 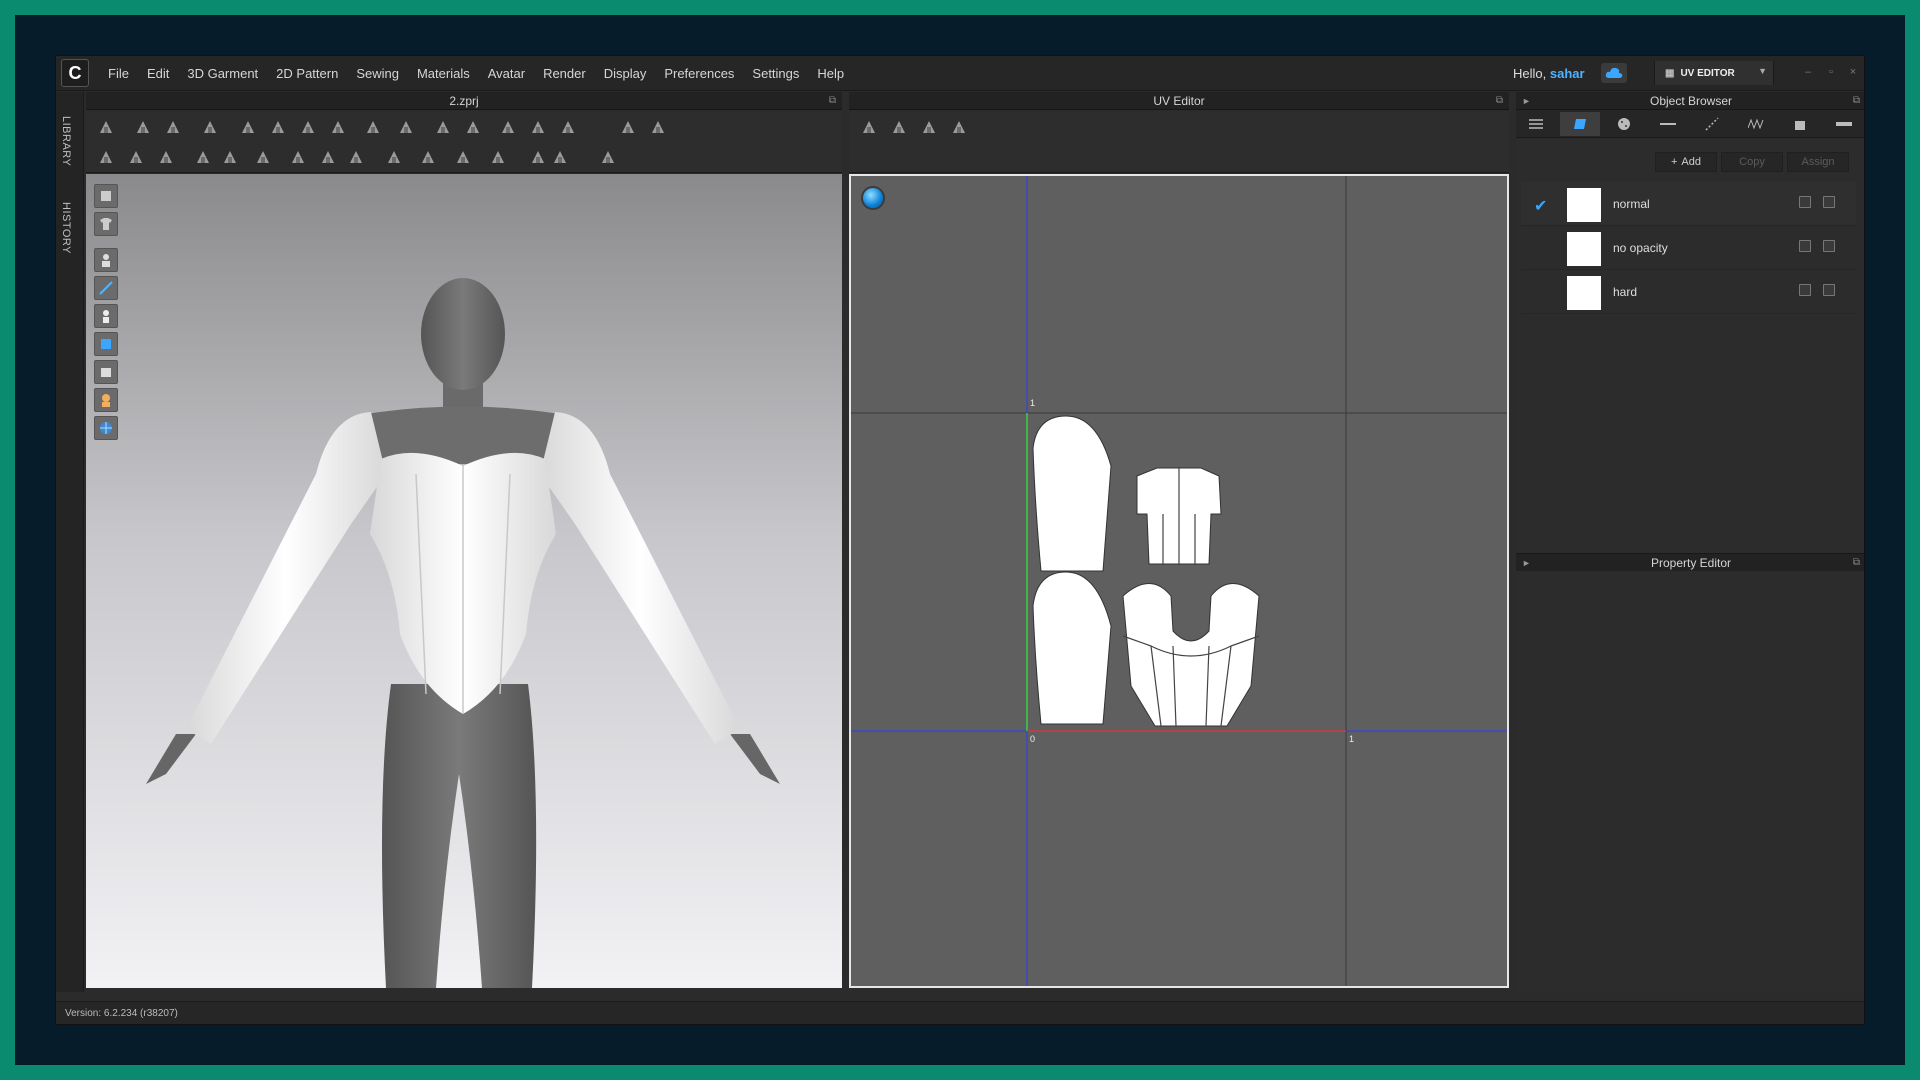 I want to click on assign-button: Assign, so click(x=1818, y=162).